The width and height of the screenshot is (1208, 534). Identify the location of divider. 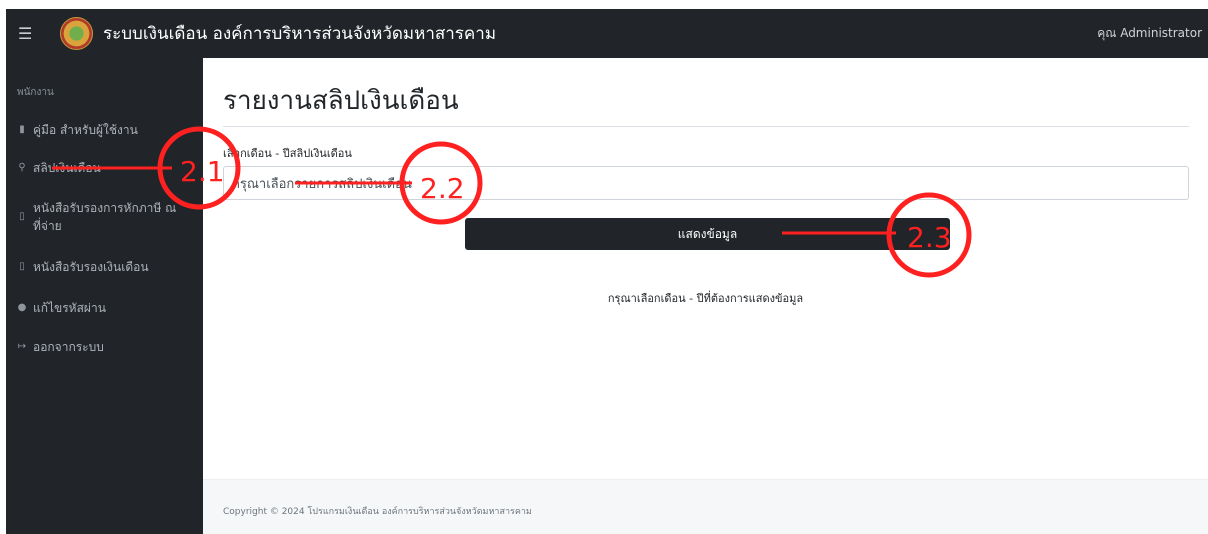
(706, 126).